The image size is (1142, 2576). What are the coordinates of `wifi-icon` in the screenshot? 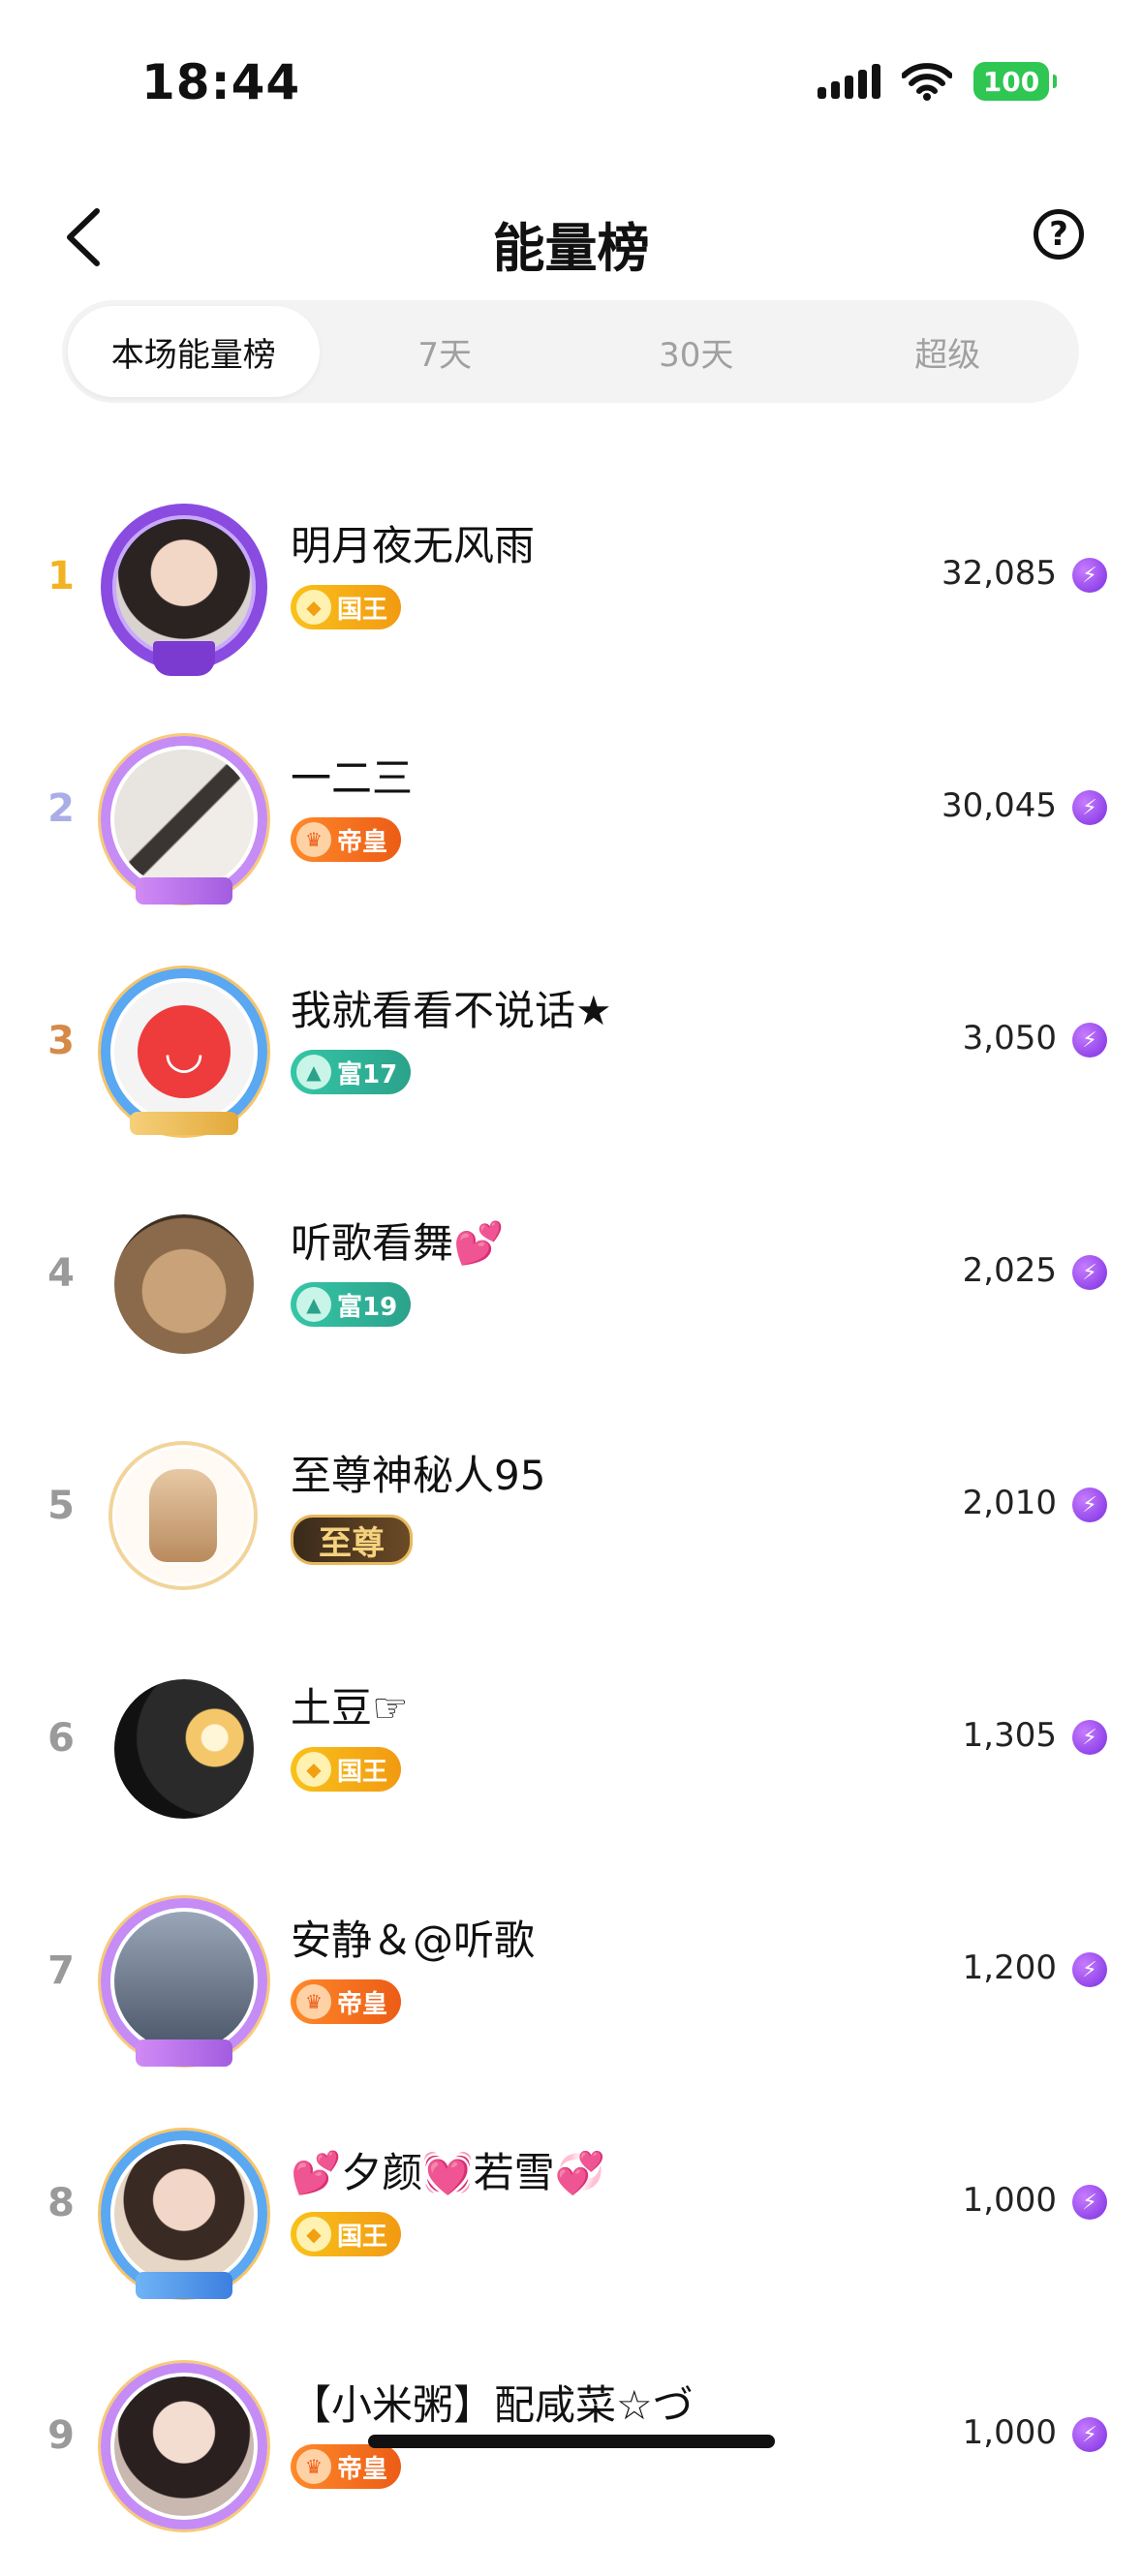 It's located at (927, 82).